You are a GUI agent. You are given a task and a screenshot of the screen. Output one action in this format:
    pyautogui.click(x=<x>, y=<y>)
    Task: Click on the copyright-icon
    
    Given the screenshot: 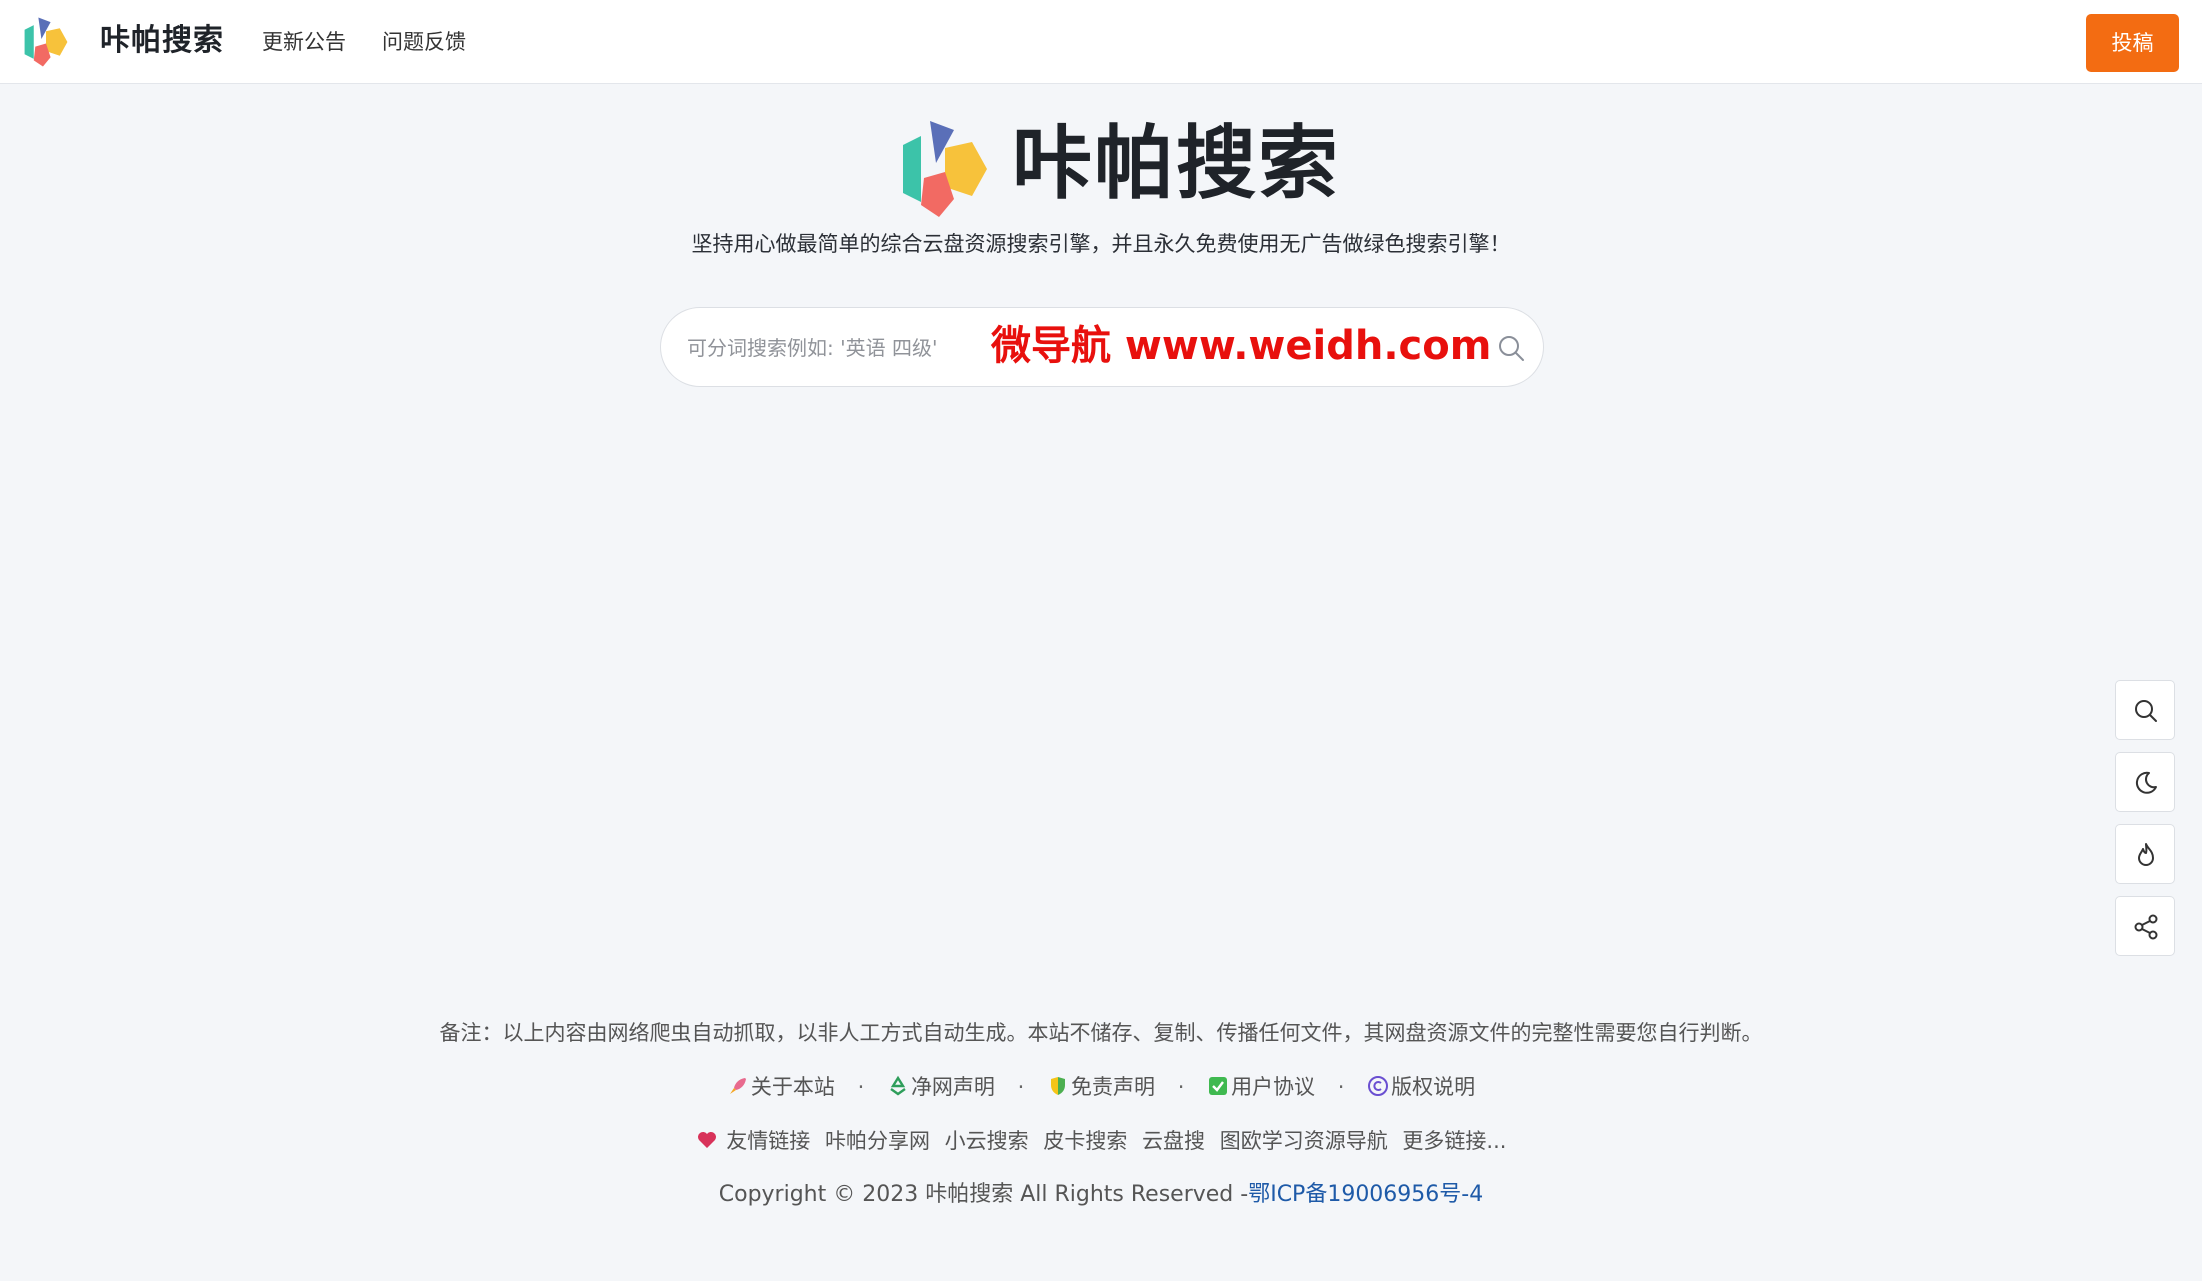 What is the action you would take?
    pyautogui.click(x=1378, y=1086)
    